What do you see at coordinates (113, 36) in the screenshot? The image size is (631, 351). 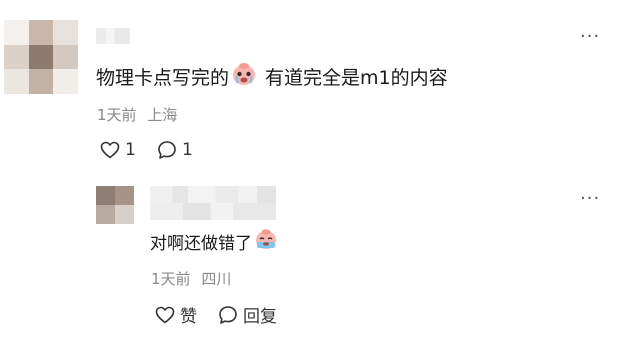 I see `username-blurred` at bounding box center [113, 36].